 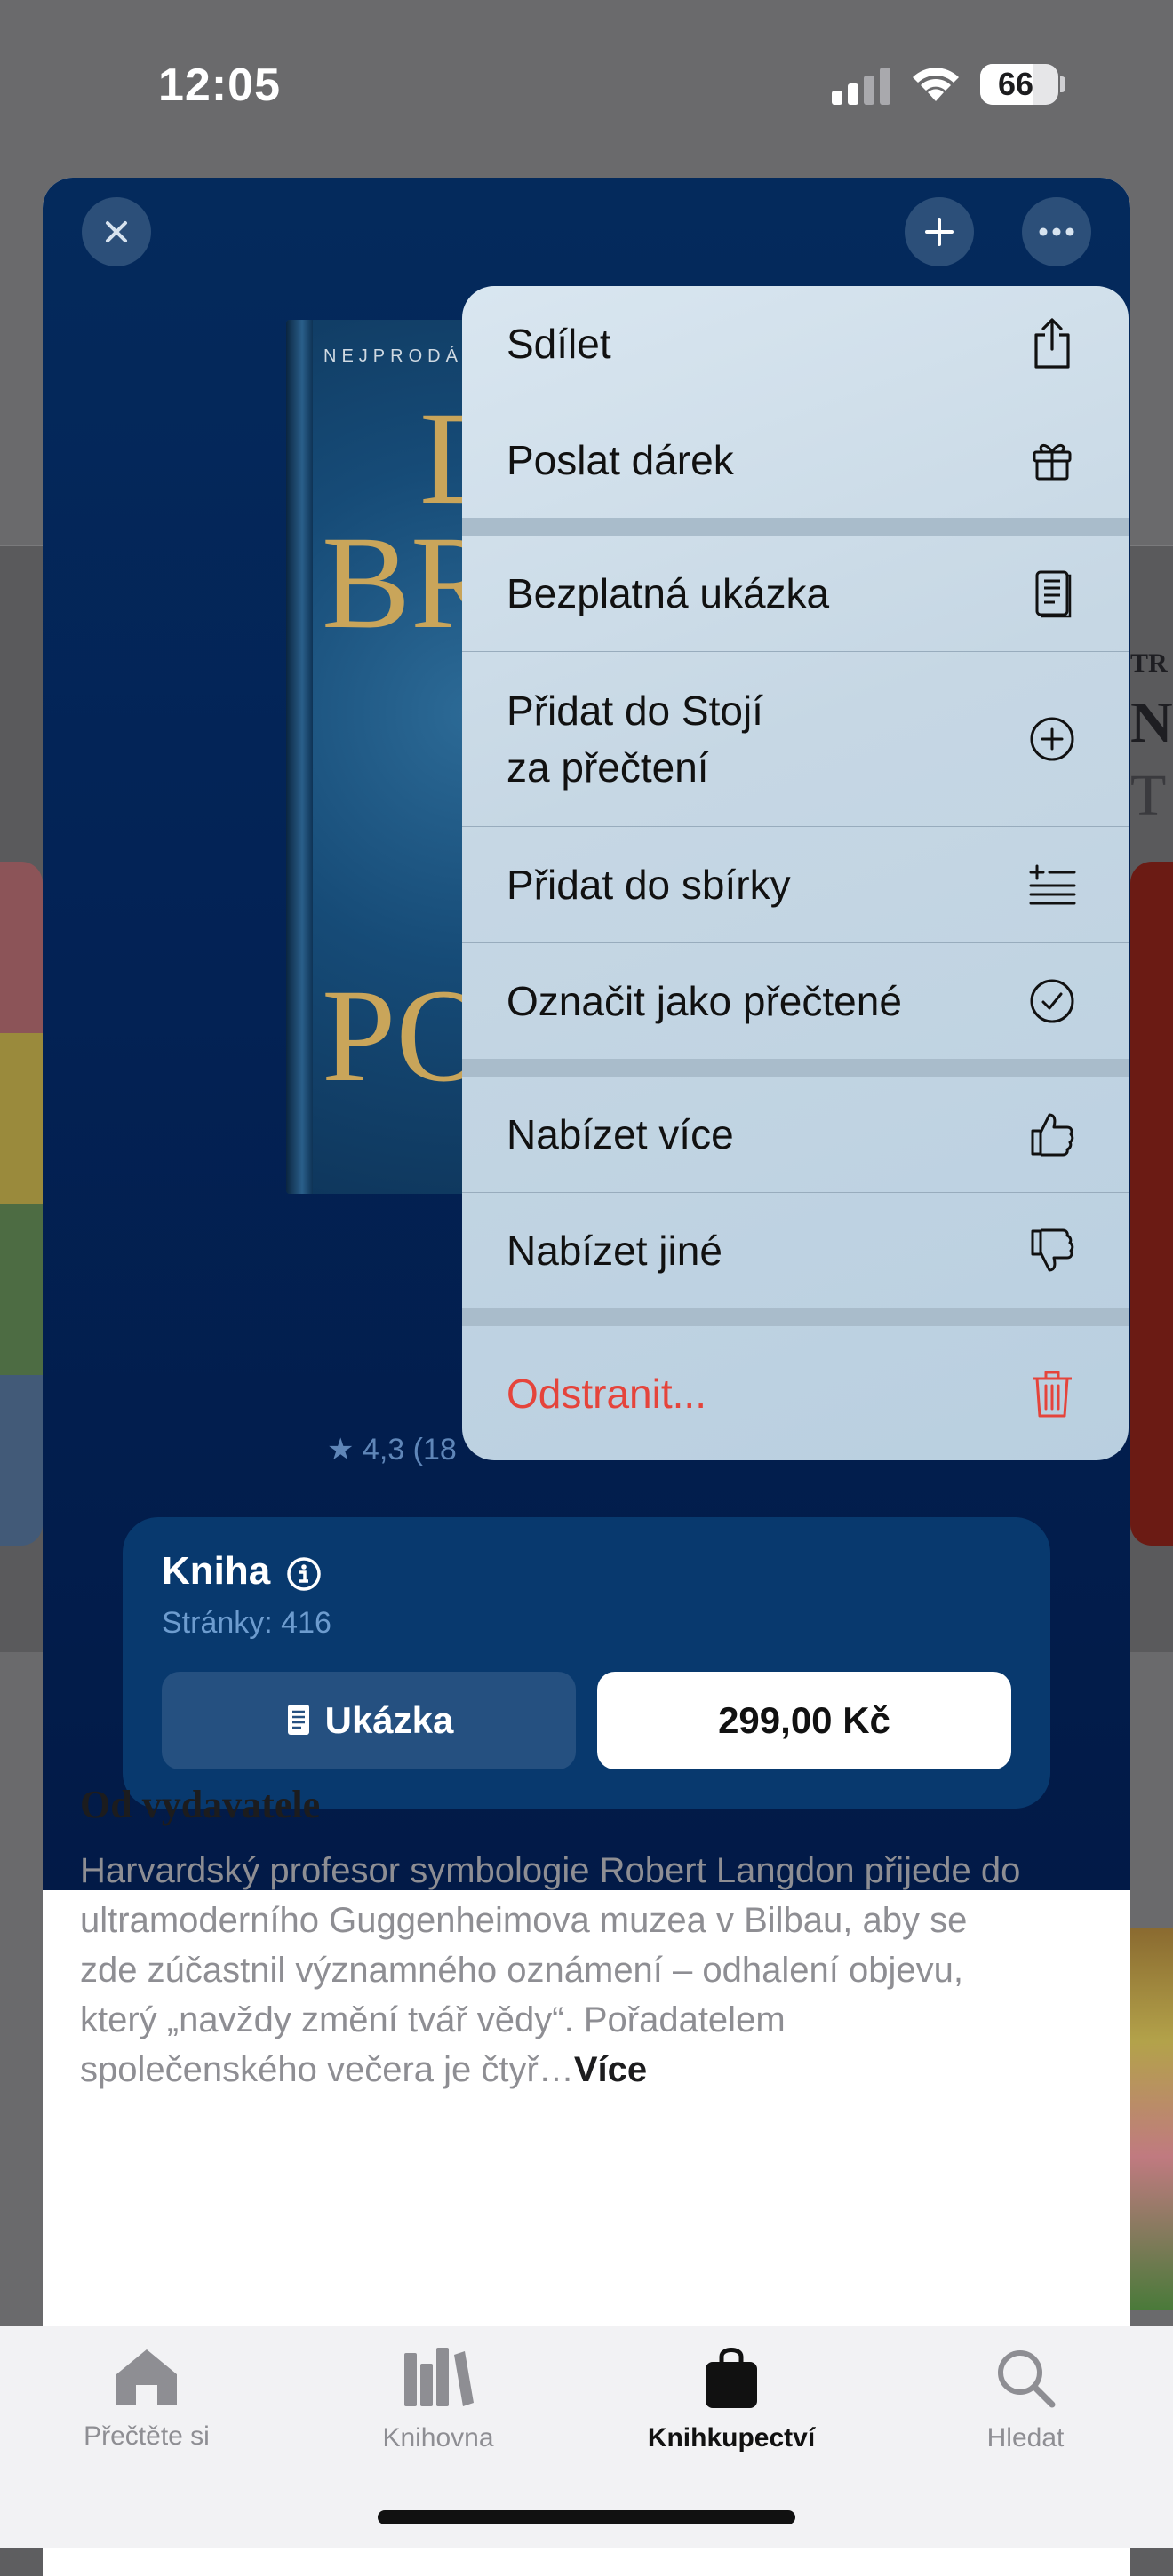 What do you see at coordinates (796, 739) in the screenshot?
I see `menu-item-add-to-want-to-read: Přidat do Stojí za přečtení` at bounding box center [796, 739].